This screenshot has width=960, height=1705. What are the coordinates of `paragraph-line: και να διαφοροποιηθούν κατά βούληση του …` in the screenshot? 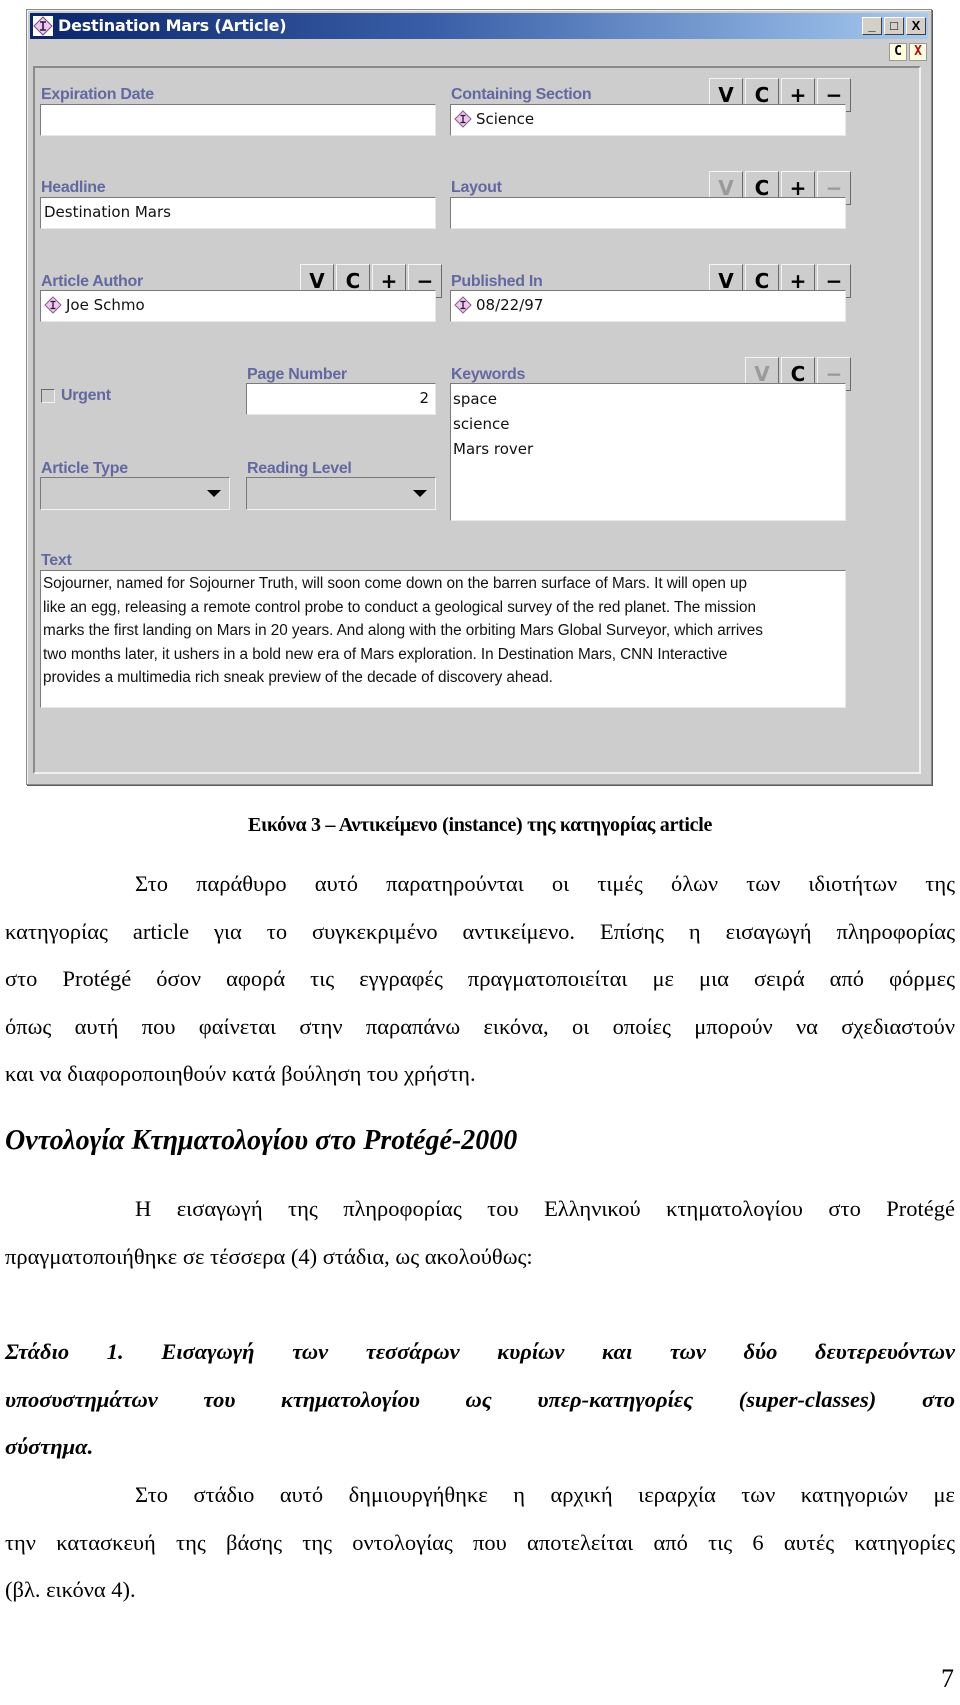 It's located at (240, 1073).